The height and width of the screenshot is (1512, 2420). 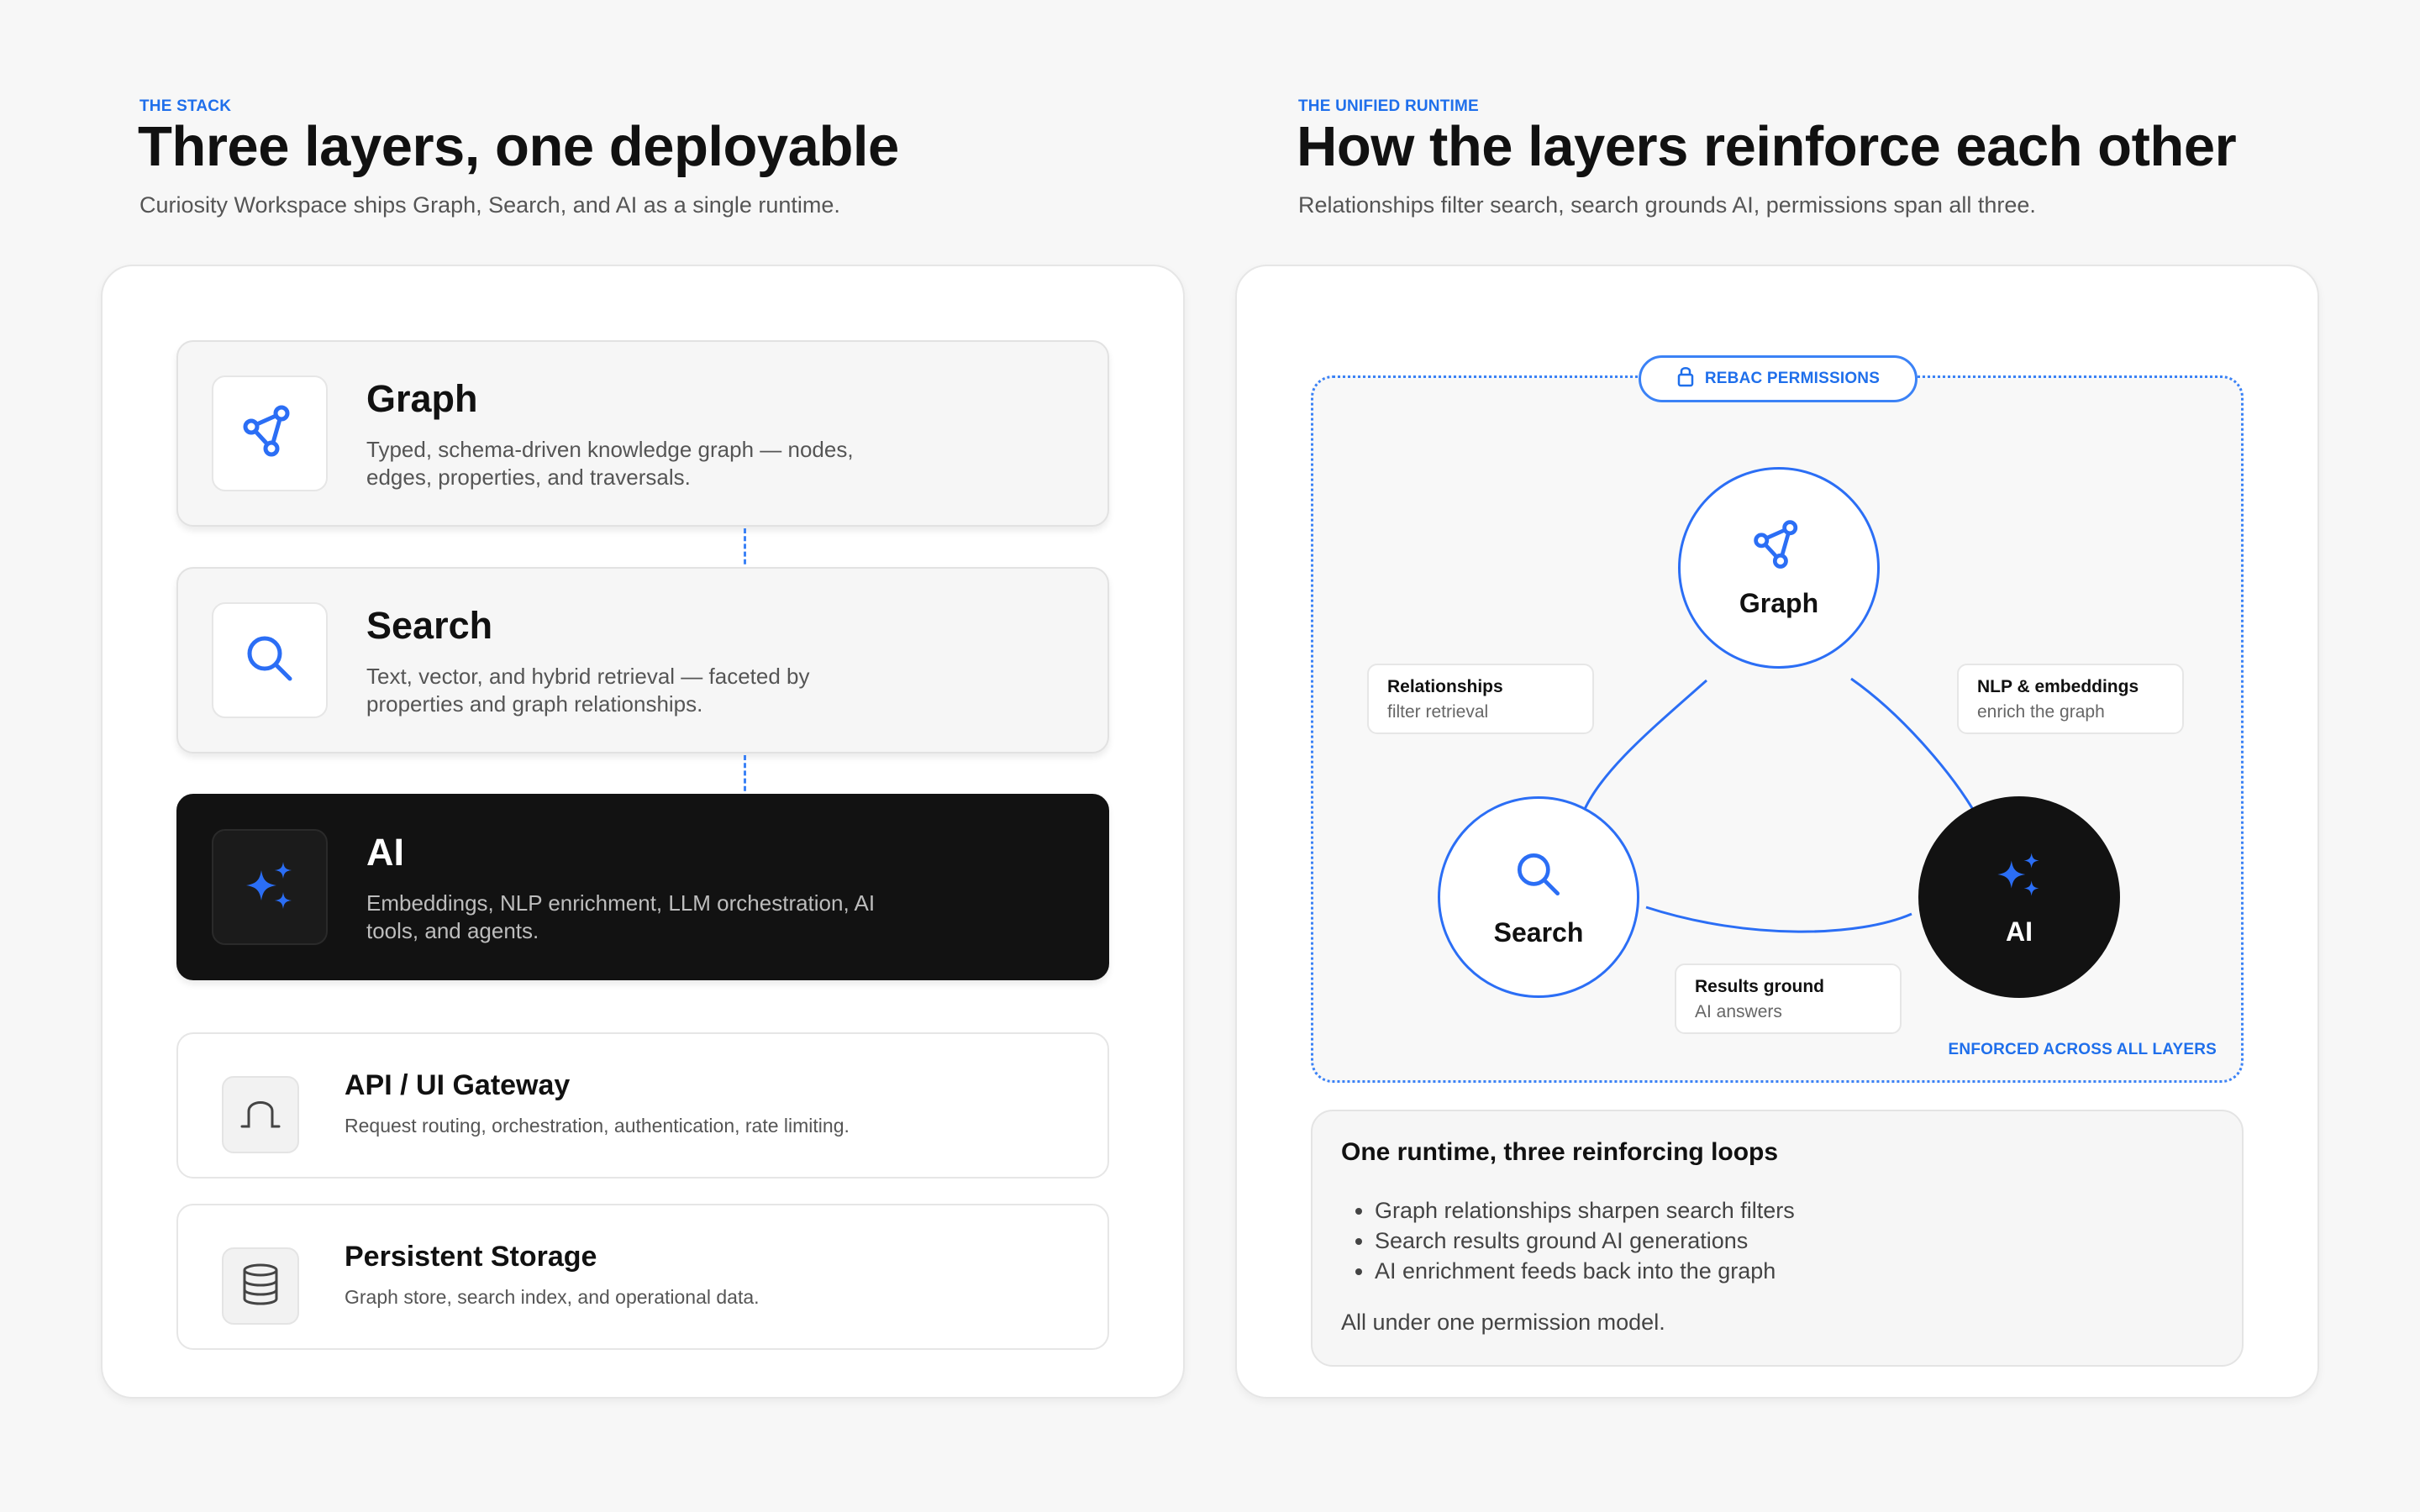 What do you see at coordinates (2083, 1049) in the screenshot?
I see `enforced-label: ENFORCED ACROSS ALL LAYERS` at bounding box center [2083, 1049].